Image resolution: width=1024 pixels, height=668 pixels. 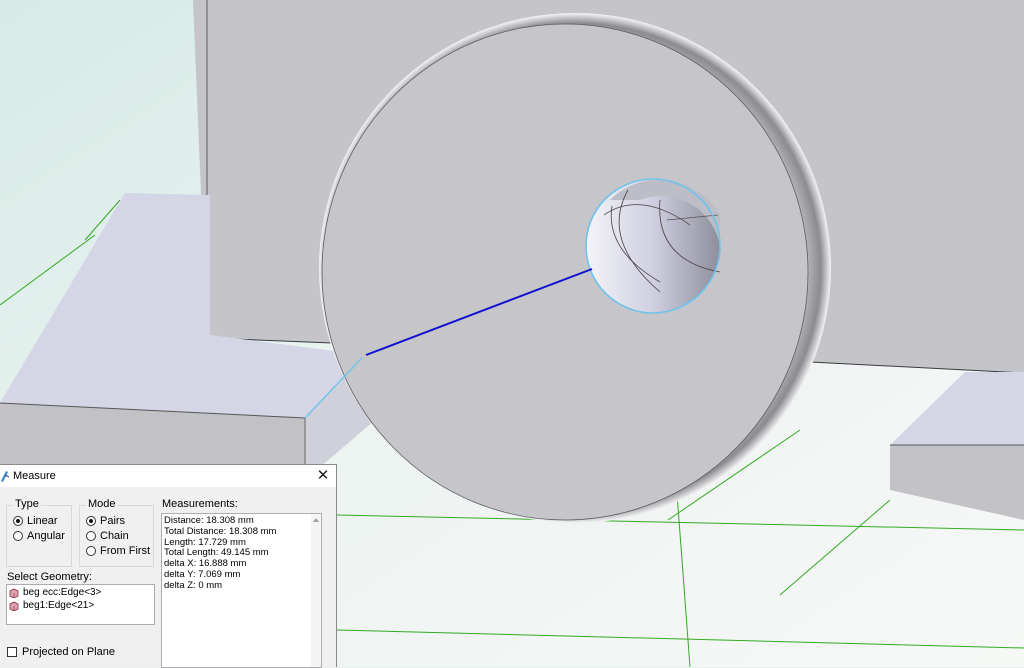 I want to click on type-linear-label: Linear, so click(x=42, y=521).